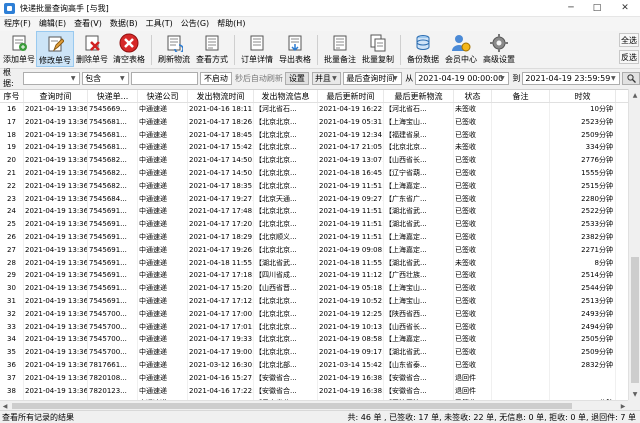  What do you see at coordinates (215, 78) in the screenshot?
I see `auto-refresh-toggle-button: 不启动` at bounding box center [215, 78].